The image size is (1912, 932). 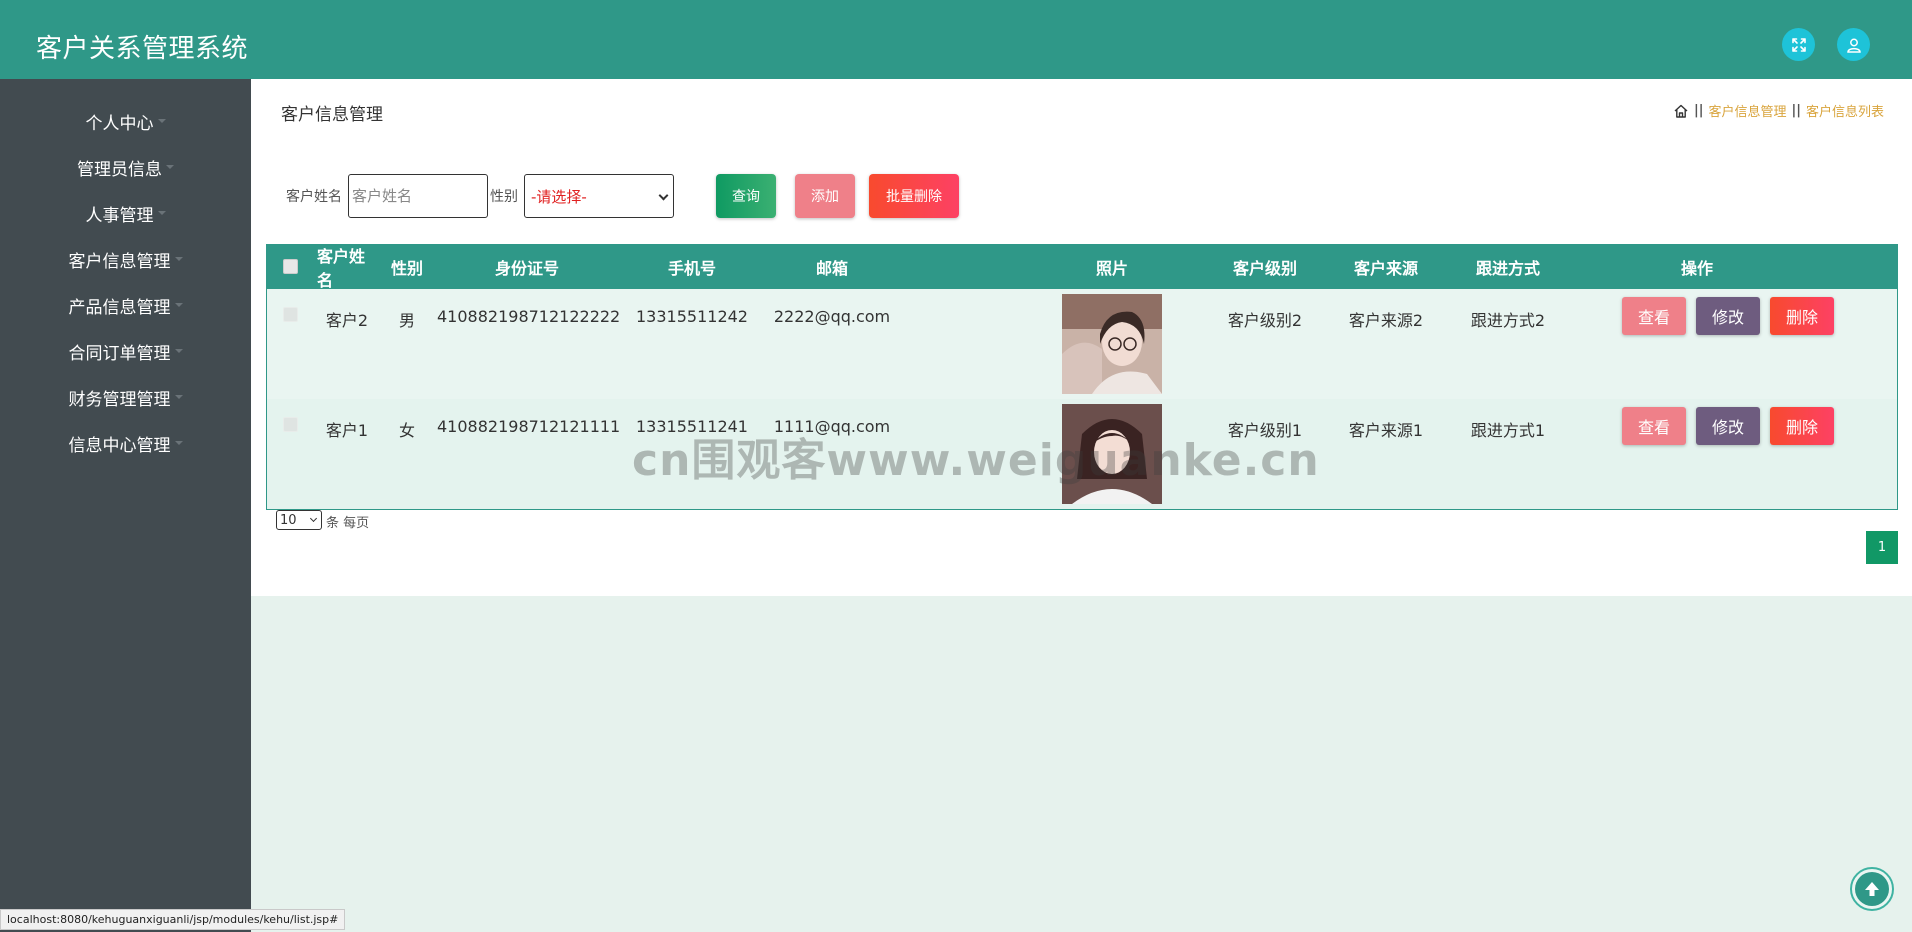 I want to click on sidebar-item-hr: 人事管理, so click(x=125, y=213).